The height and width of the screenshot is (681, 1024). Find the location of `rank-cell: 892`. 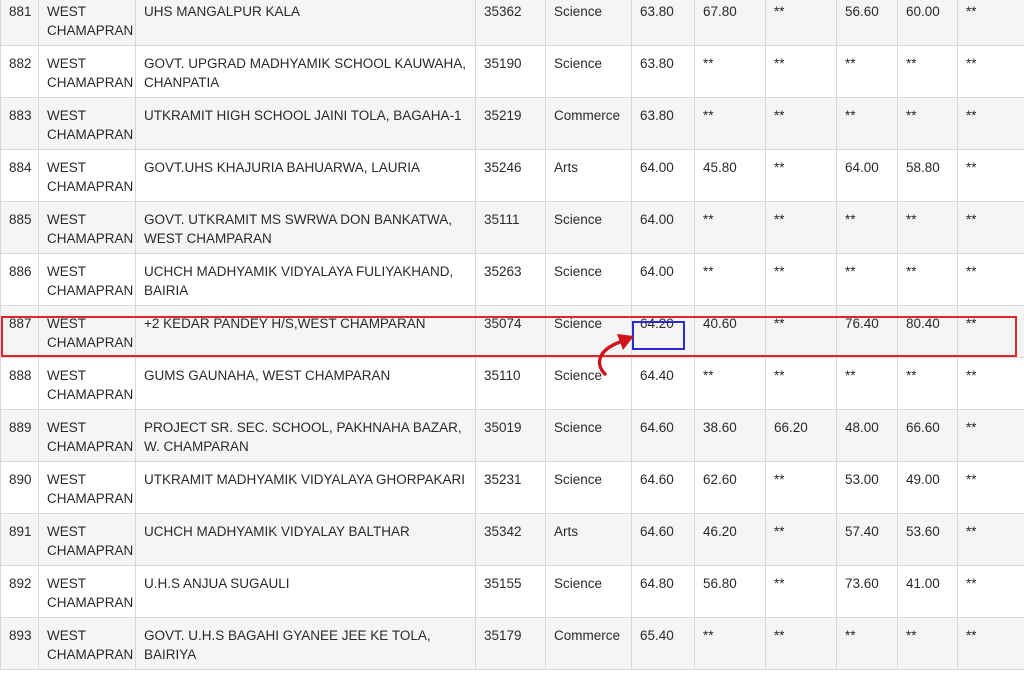

rank-cell: 892 is located at coordinates (19, 591).